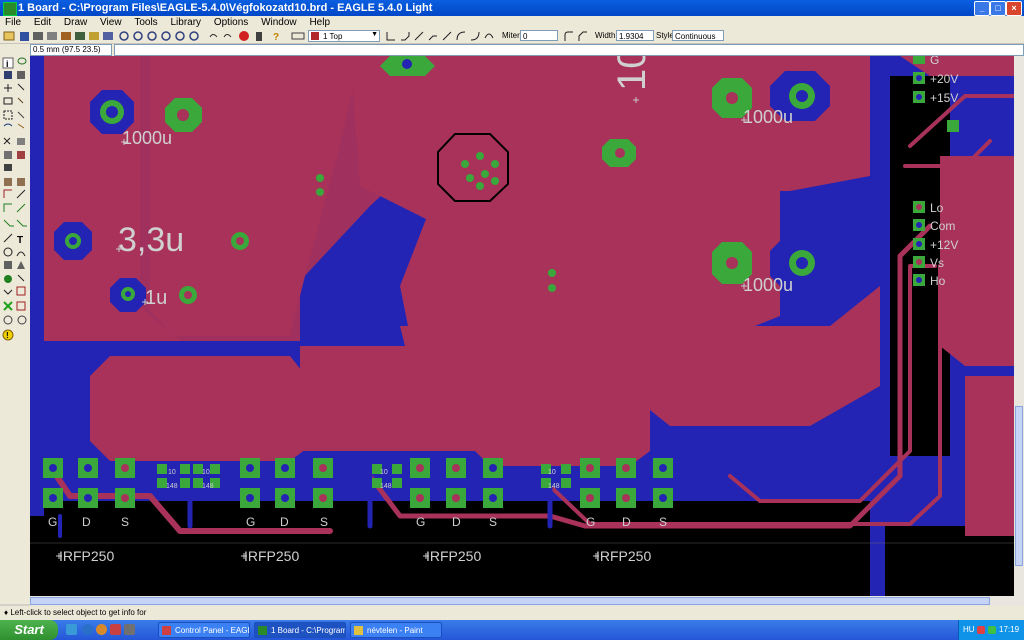 This screenshot has height=640, width=1024. Describe the element at coordinates (262, 630) in the screenshot. I see `eagle-icon` at that location.